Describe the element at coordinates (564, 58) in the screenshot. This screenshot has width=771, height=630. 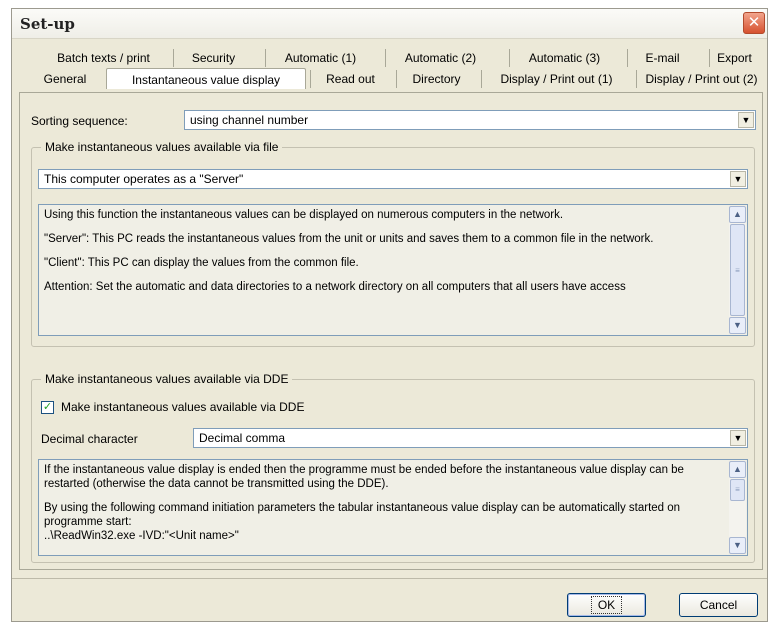
I see `tab-automatic-3: Automatic (3)` at that location.